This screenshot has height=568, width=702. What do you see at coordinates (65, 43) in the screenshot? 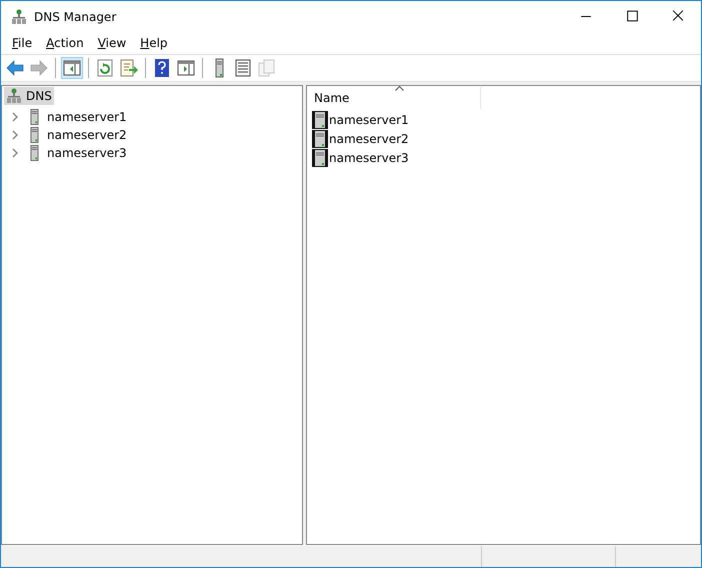
I see `menu-item: Action` at bounding box center [65, 43].